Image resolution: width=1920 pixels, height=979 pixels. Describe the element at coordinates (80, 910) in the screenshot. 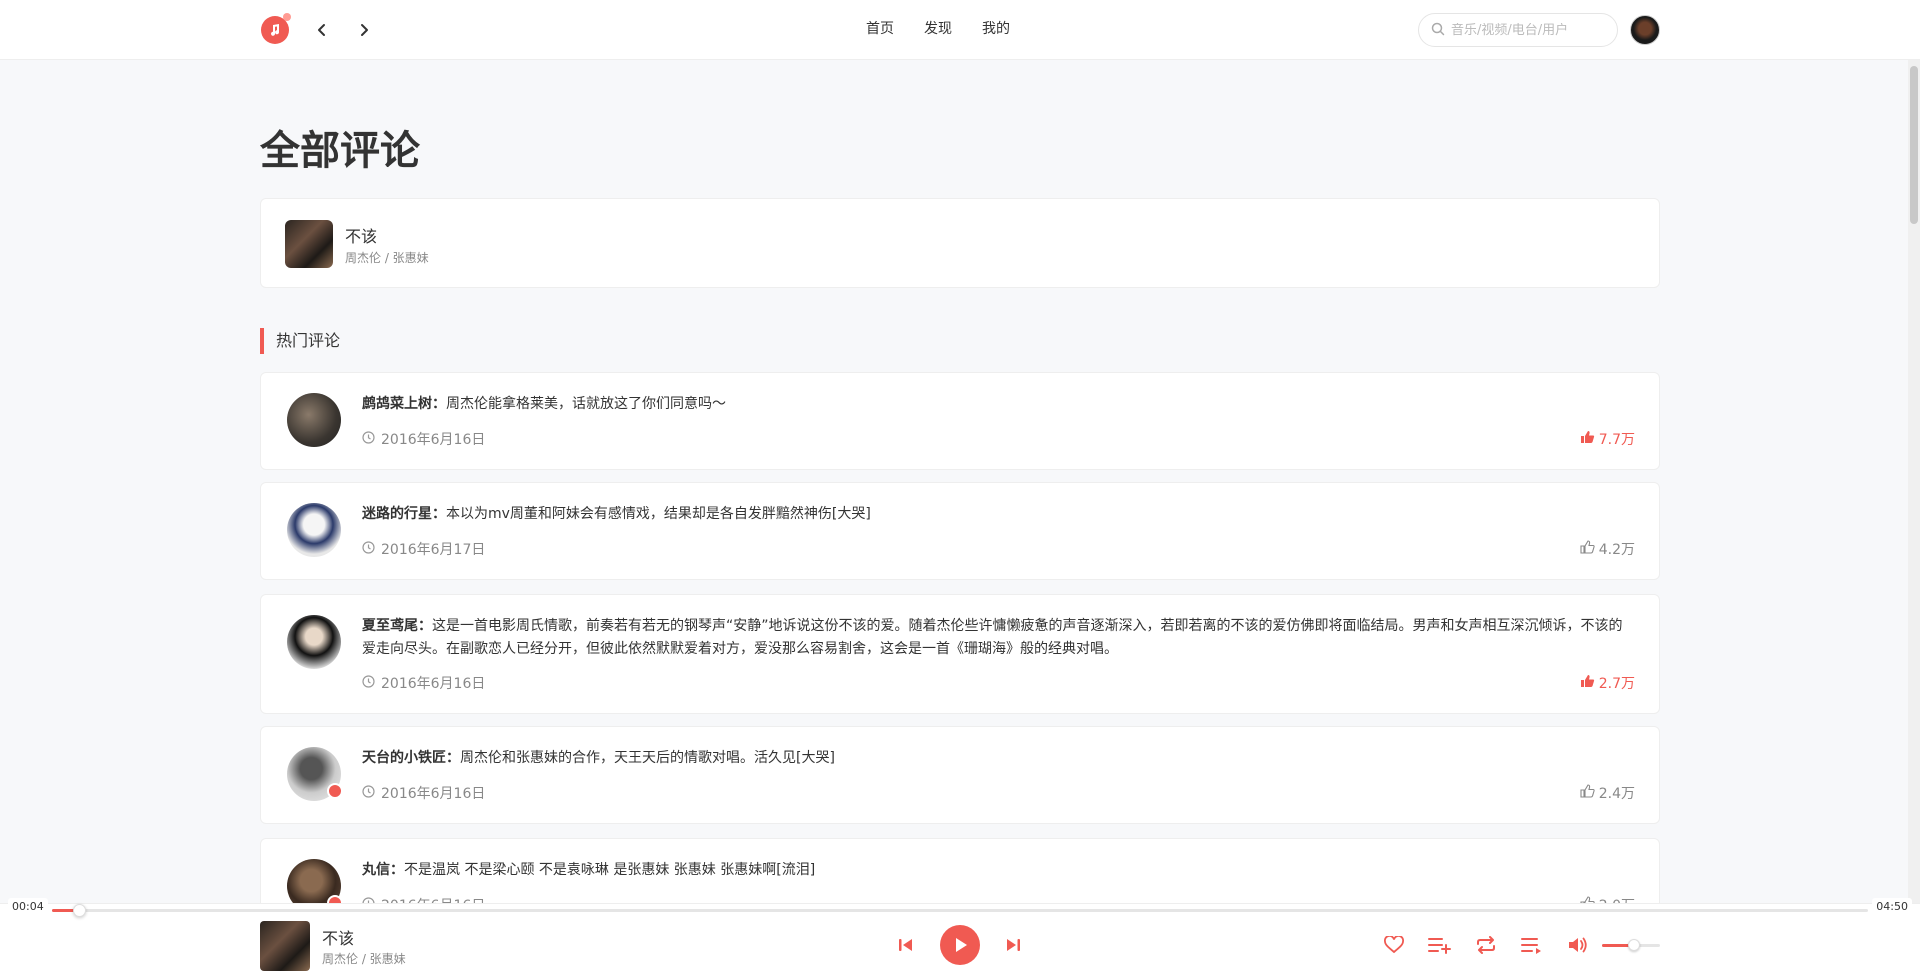

I see `progress-handle` at that location.